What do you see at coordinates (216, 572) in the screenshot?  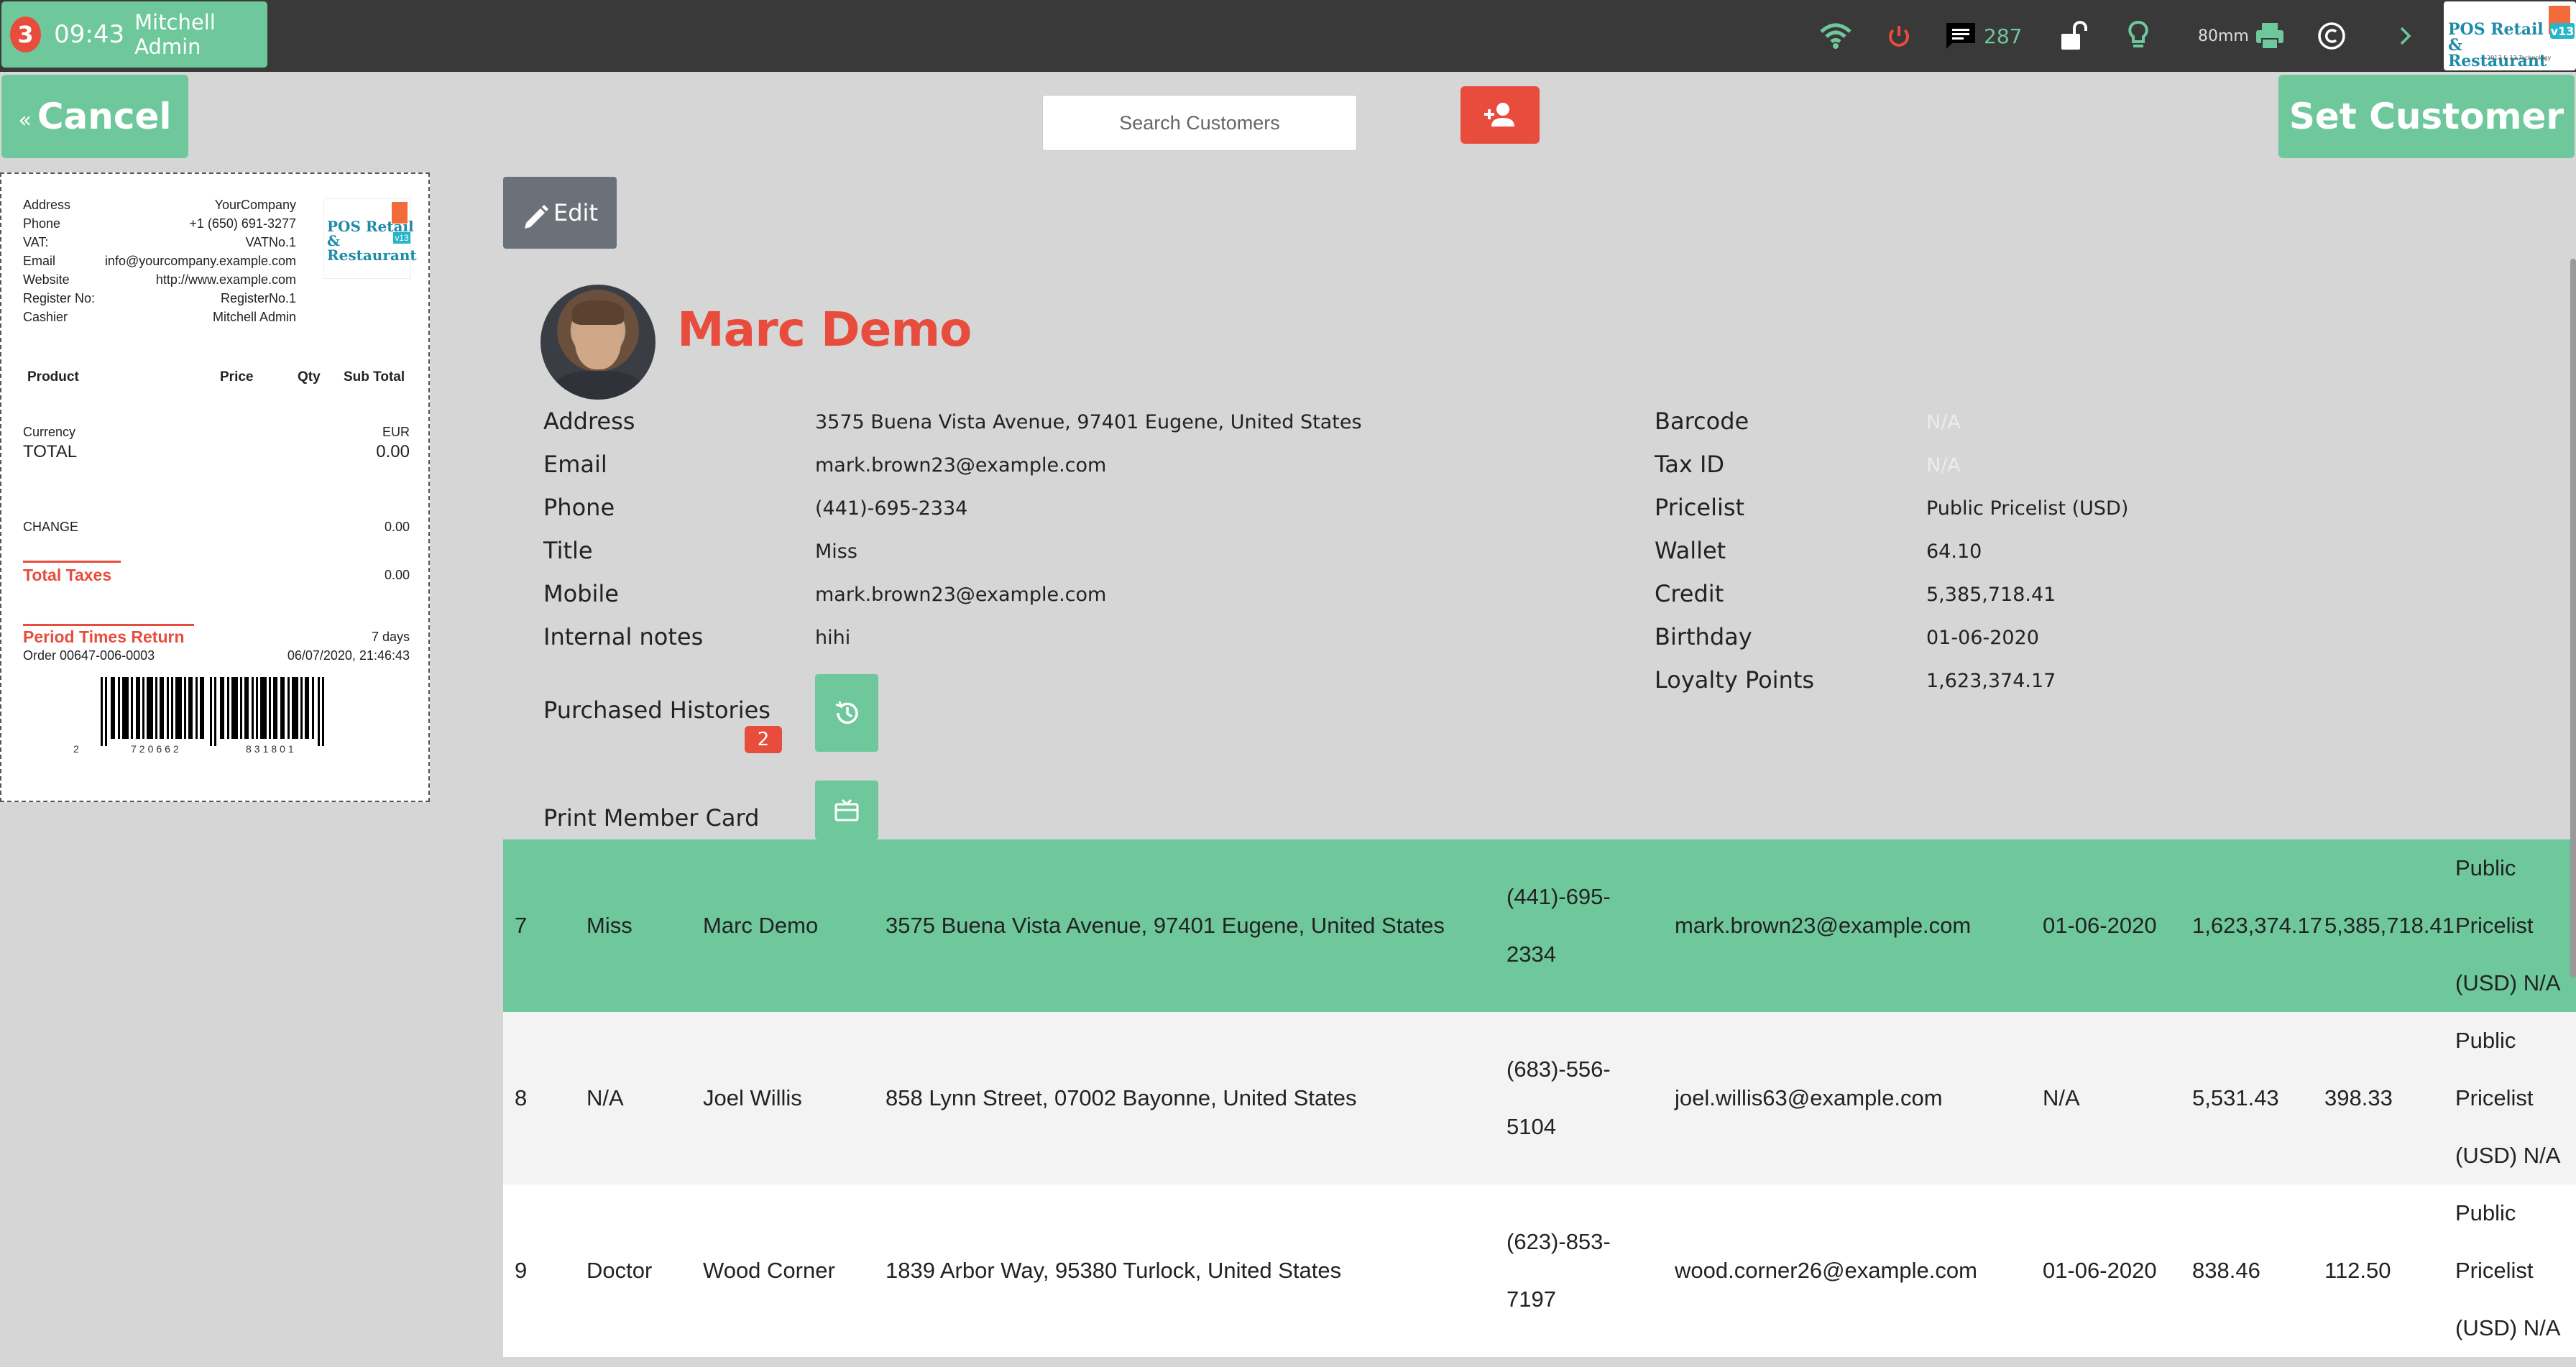 I see `receipt-taxes: Total Taxes 0.00` at bounding box center [216, 572].